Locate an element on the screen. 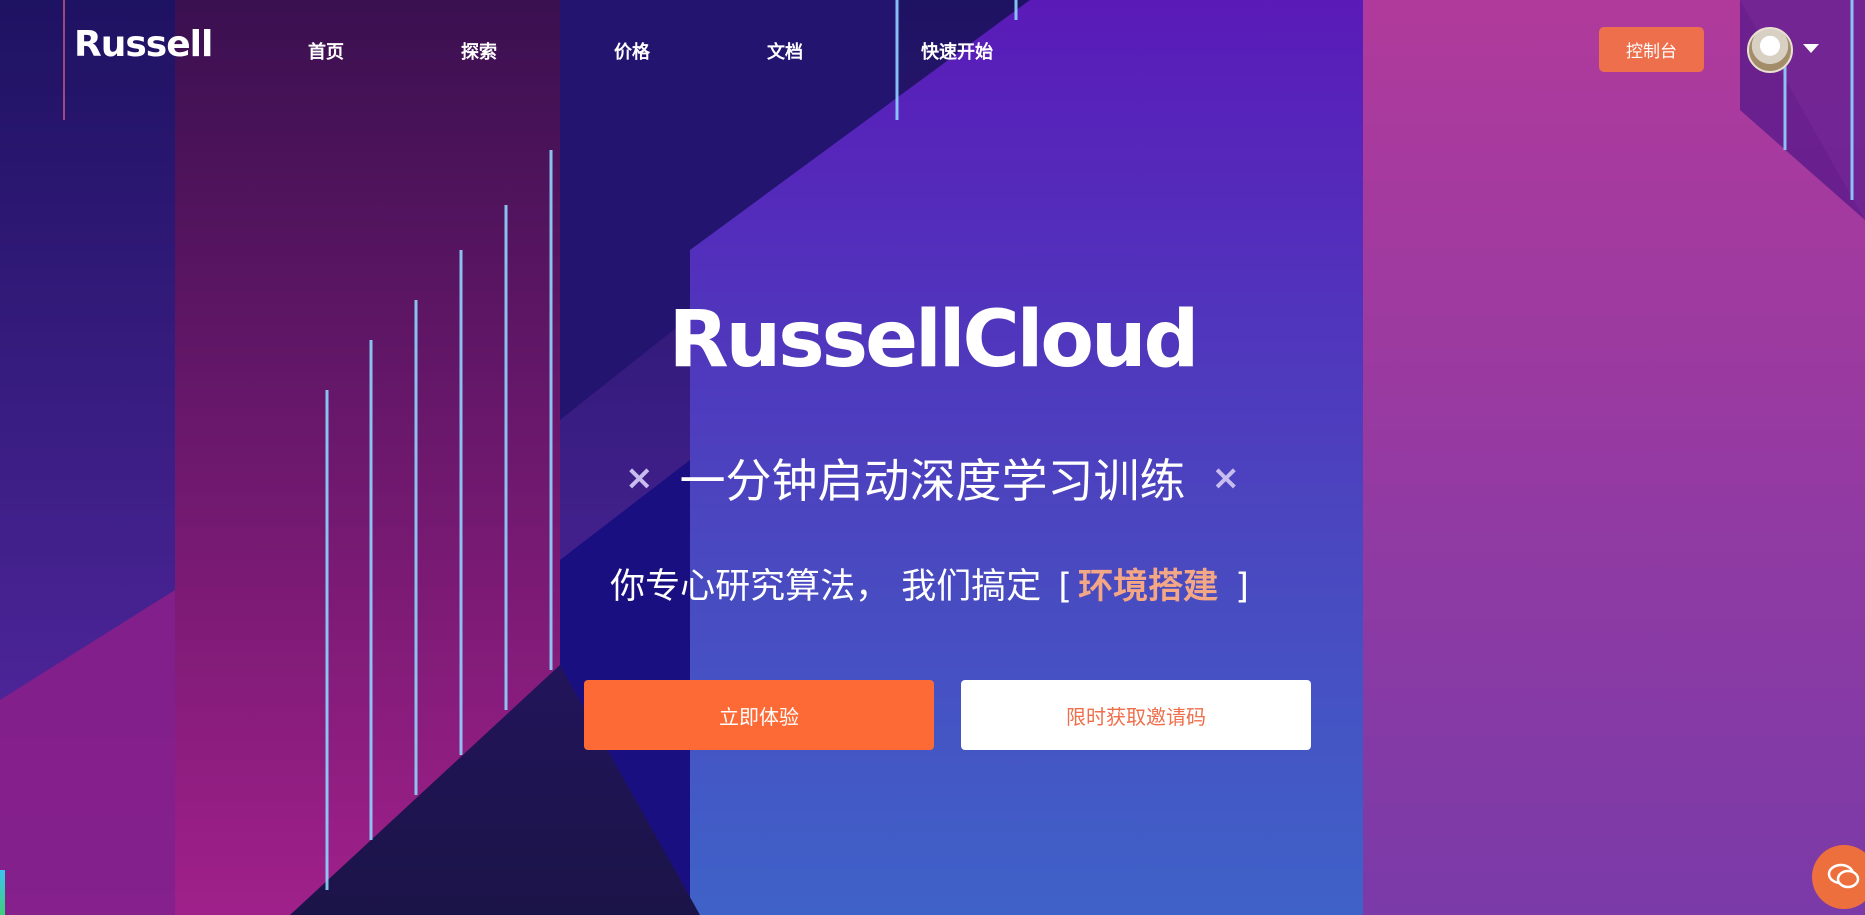  nav-item-explore: 探索 is located at coordinates (479, 51).